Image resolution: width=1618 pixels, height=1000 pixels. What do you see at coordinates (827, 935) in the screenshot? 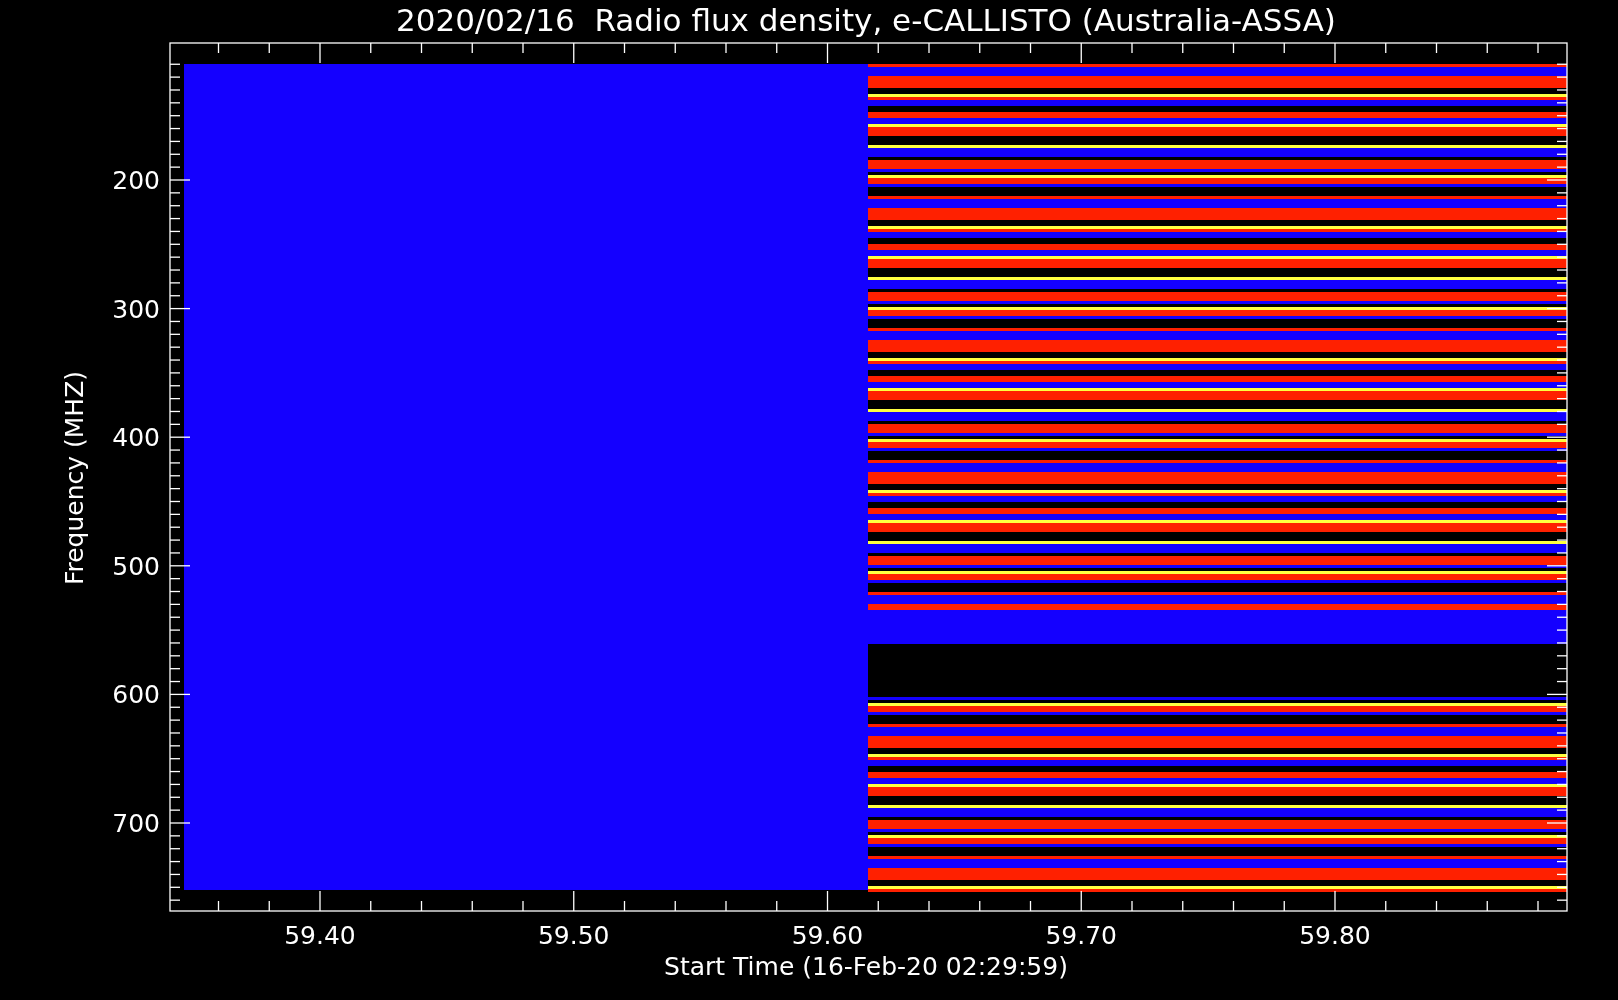
I see `x-tick-label: 59.60` at bounding box center [827, 935].